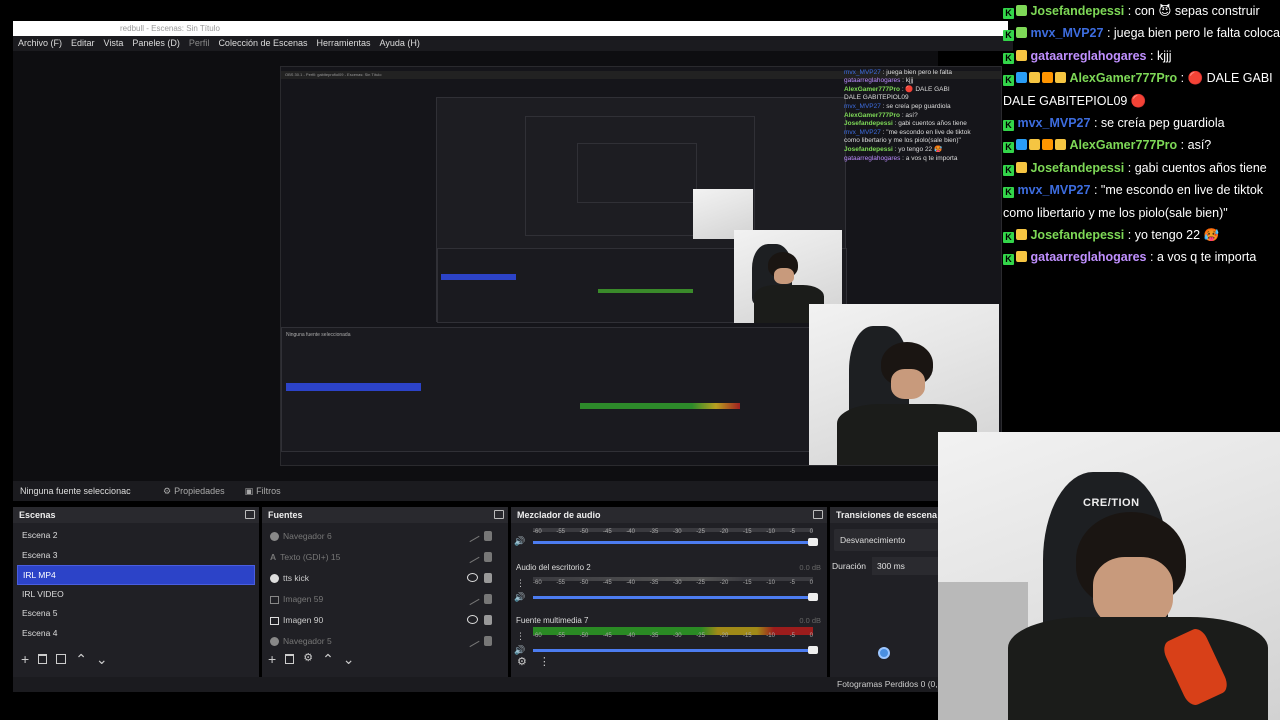 The image size is (1280, 720). What do you see at coordinates (385, 536) in the screenshot?
I see `source-item: Navegador 6` at bounding box center [385, 536].